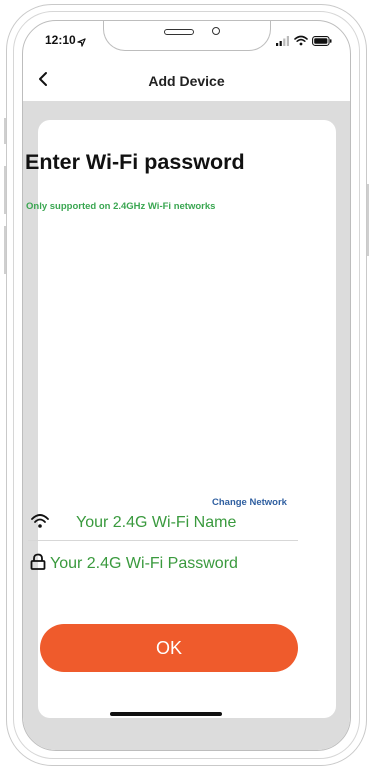 The image size is (373, 771). What do you see at coordinates (187, 36) in the screenshot?
I see `notch` at bounding box center [187, 36].